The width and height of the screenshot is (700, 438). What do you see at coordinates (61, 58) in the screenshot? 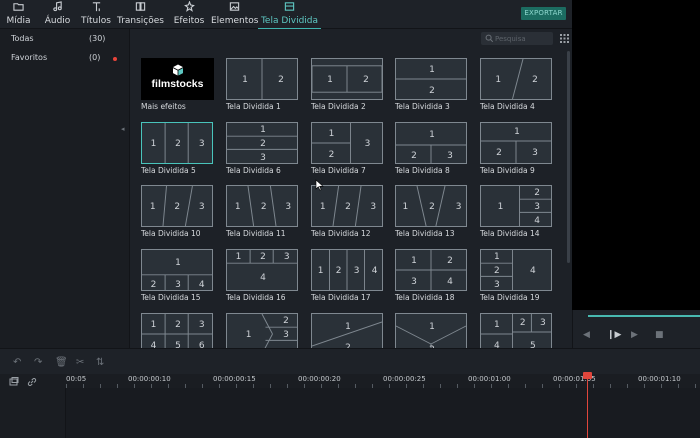
I see `sidebar-item-favorites: Favoritos (0)` at bounding box center [61, 58].